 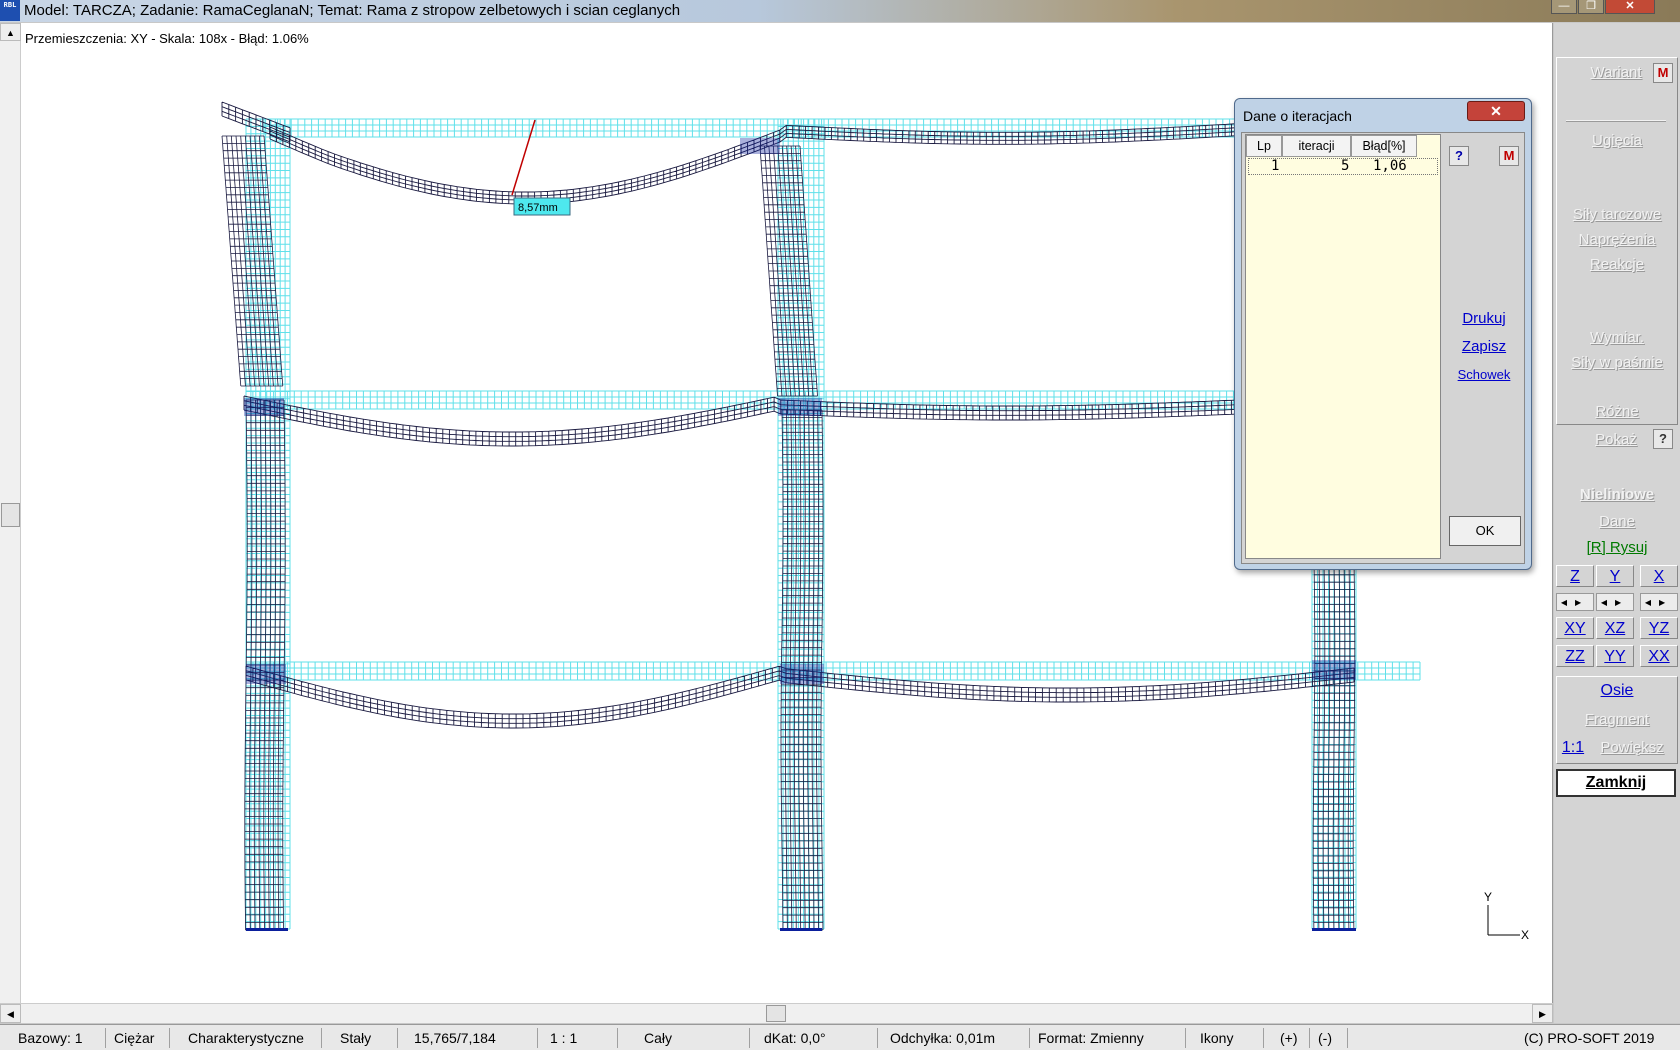 What do you see at coordinates (1485, 531) in the screenshot?
I see `ok-button: OK` at bounding box center [1485, 531].